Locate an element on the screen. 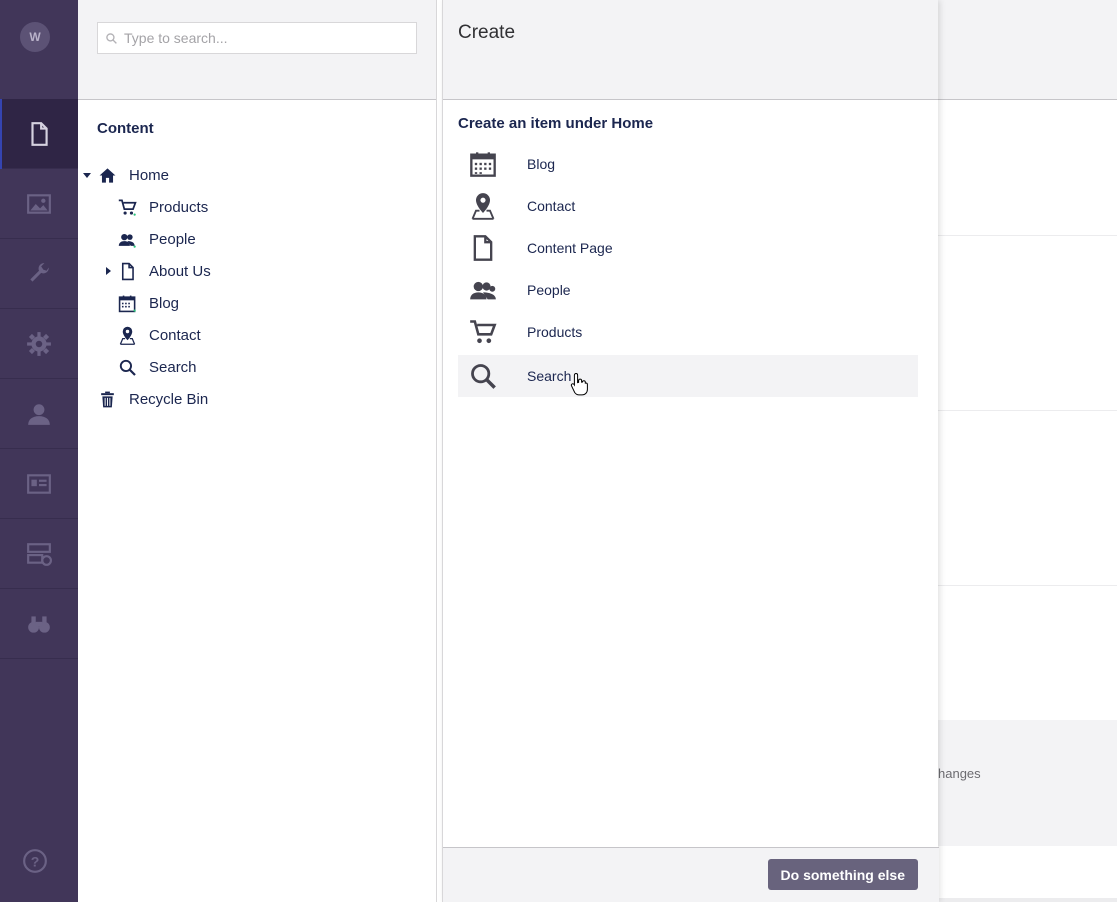 This screenshot has width=1117, height=902. section-rail: W ? is located at coordinates (39, 451).